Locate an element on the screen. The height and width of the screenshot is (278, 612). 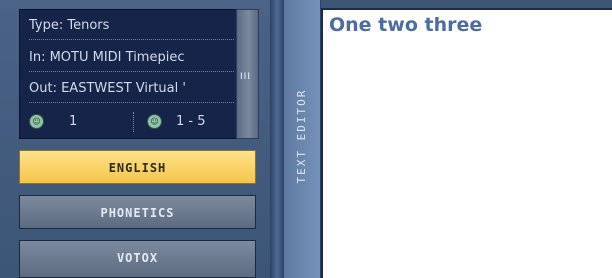
midi-input-label: In: MOTU MIDI Timepiec is located at coordinates (131, 58).